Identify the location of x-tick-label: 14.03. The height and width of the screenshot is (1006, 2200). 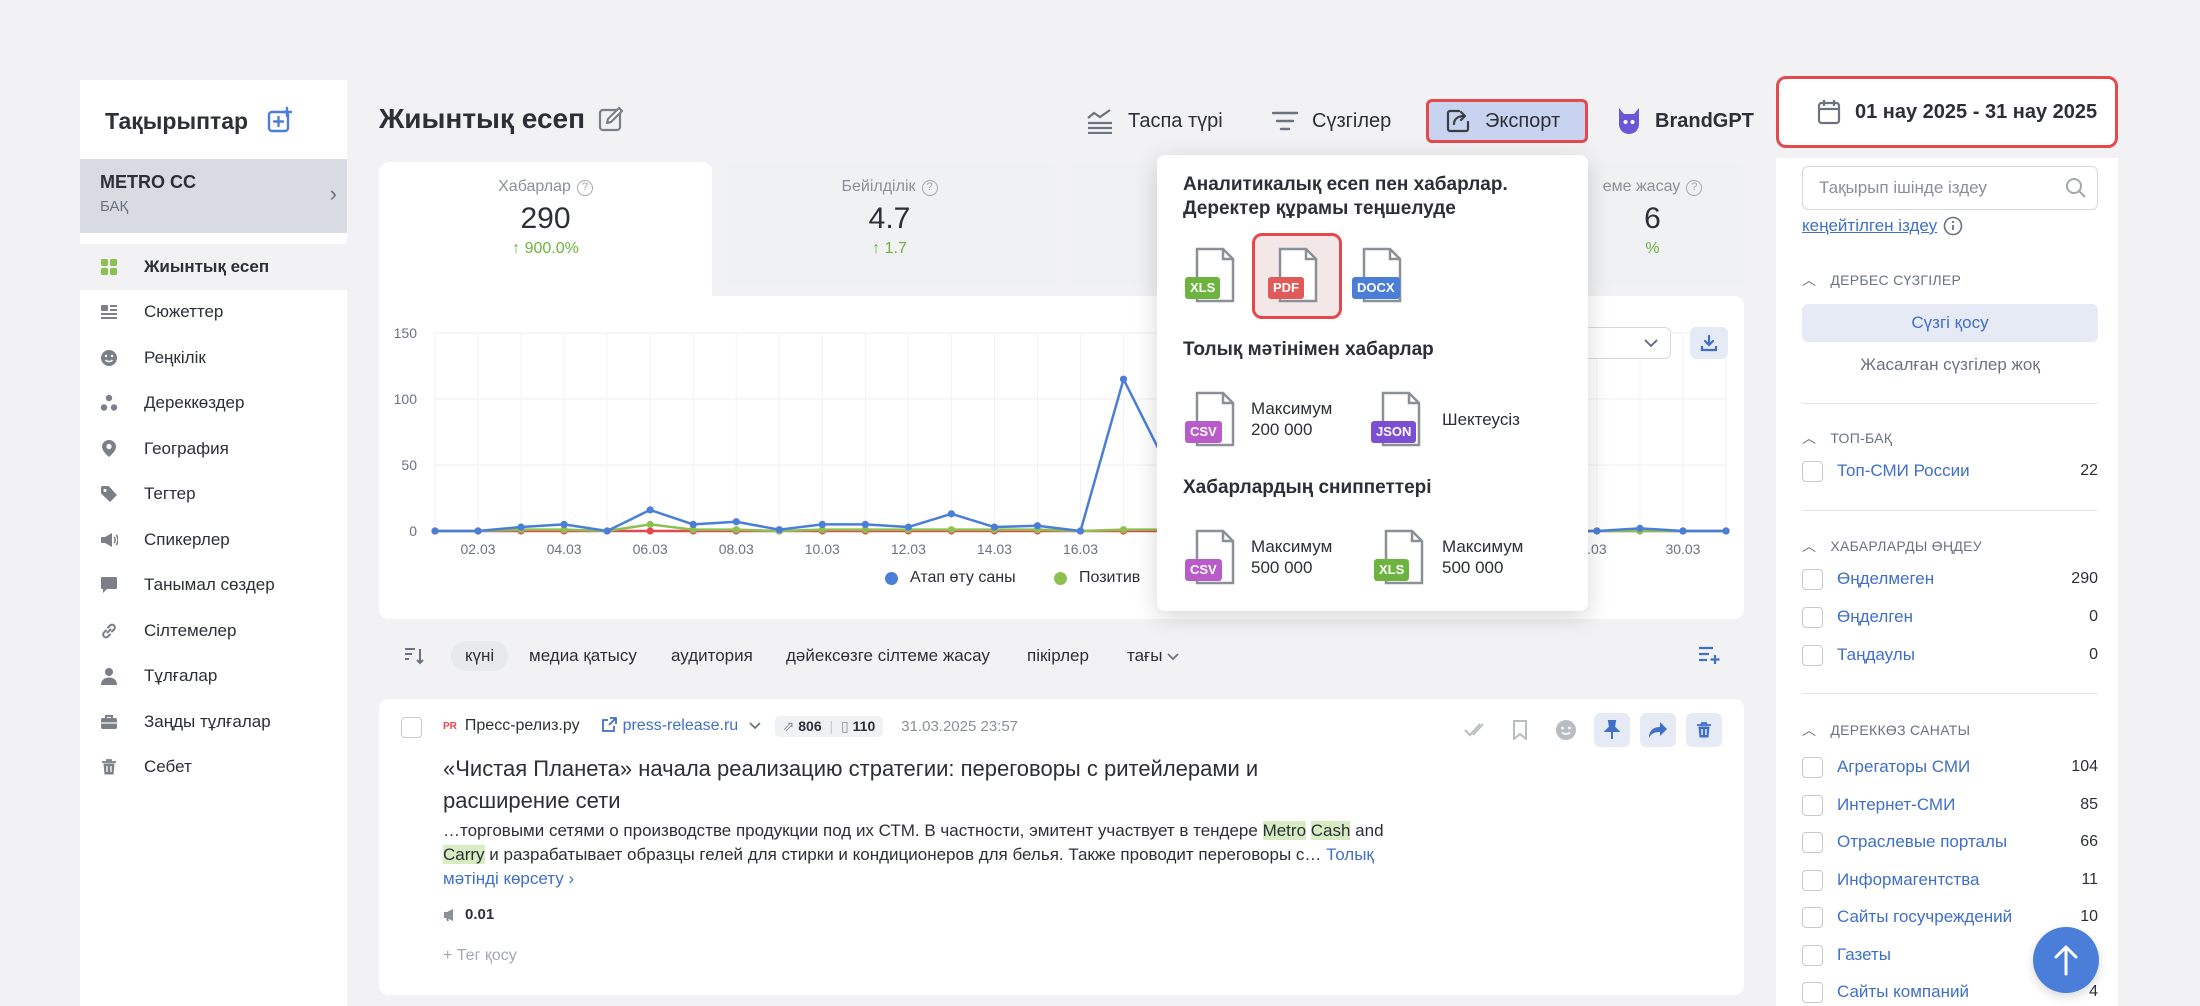
(994, 549).